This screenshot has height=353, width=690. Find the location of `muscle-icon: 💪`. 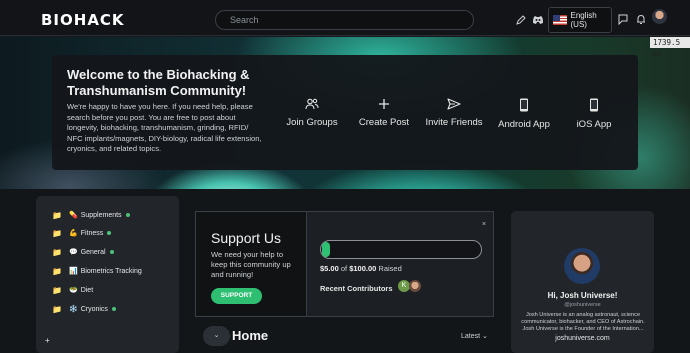

muscle-icon: 💪 is located at coordinates (73, 233).